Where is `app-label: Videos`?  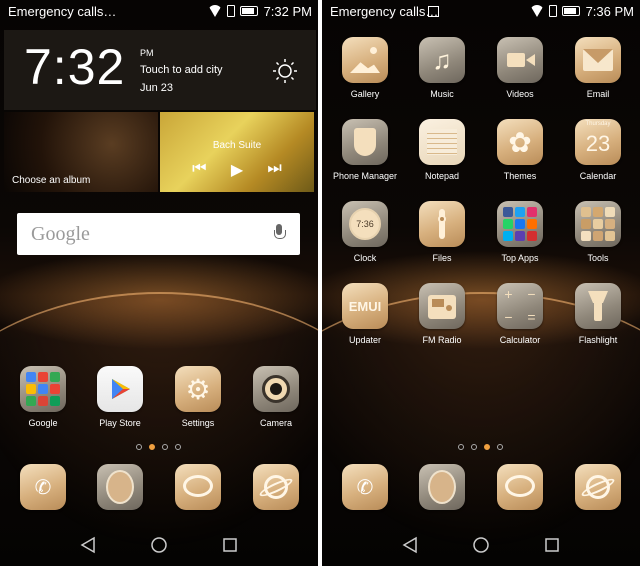
app-label: Videos is located at coordinates (520, 94).